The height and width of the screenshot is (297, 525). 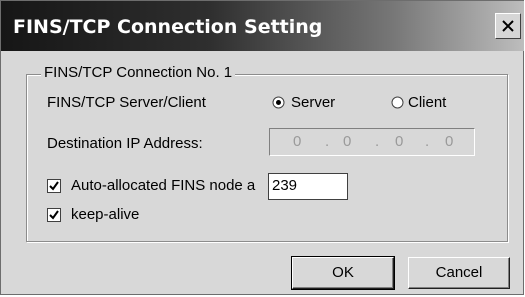 What do you see at coordinates (459, 273) in the screenshot?
I see `cancel-button: Cancel` at bounding box center [459, 273].